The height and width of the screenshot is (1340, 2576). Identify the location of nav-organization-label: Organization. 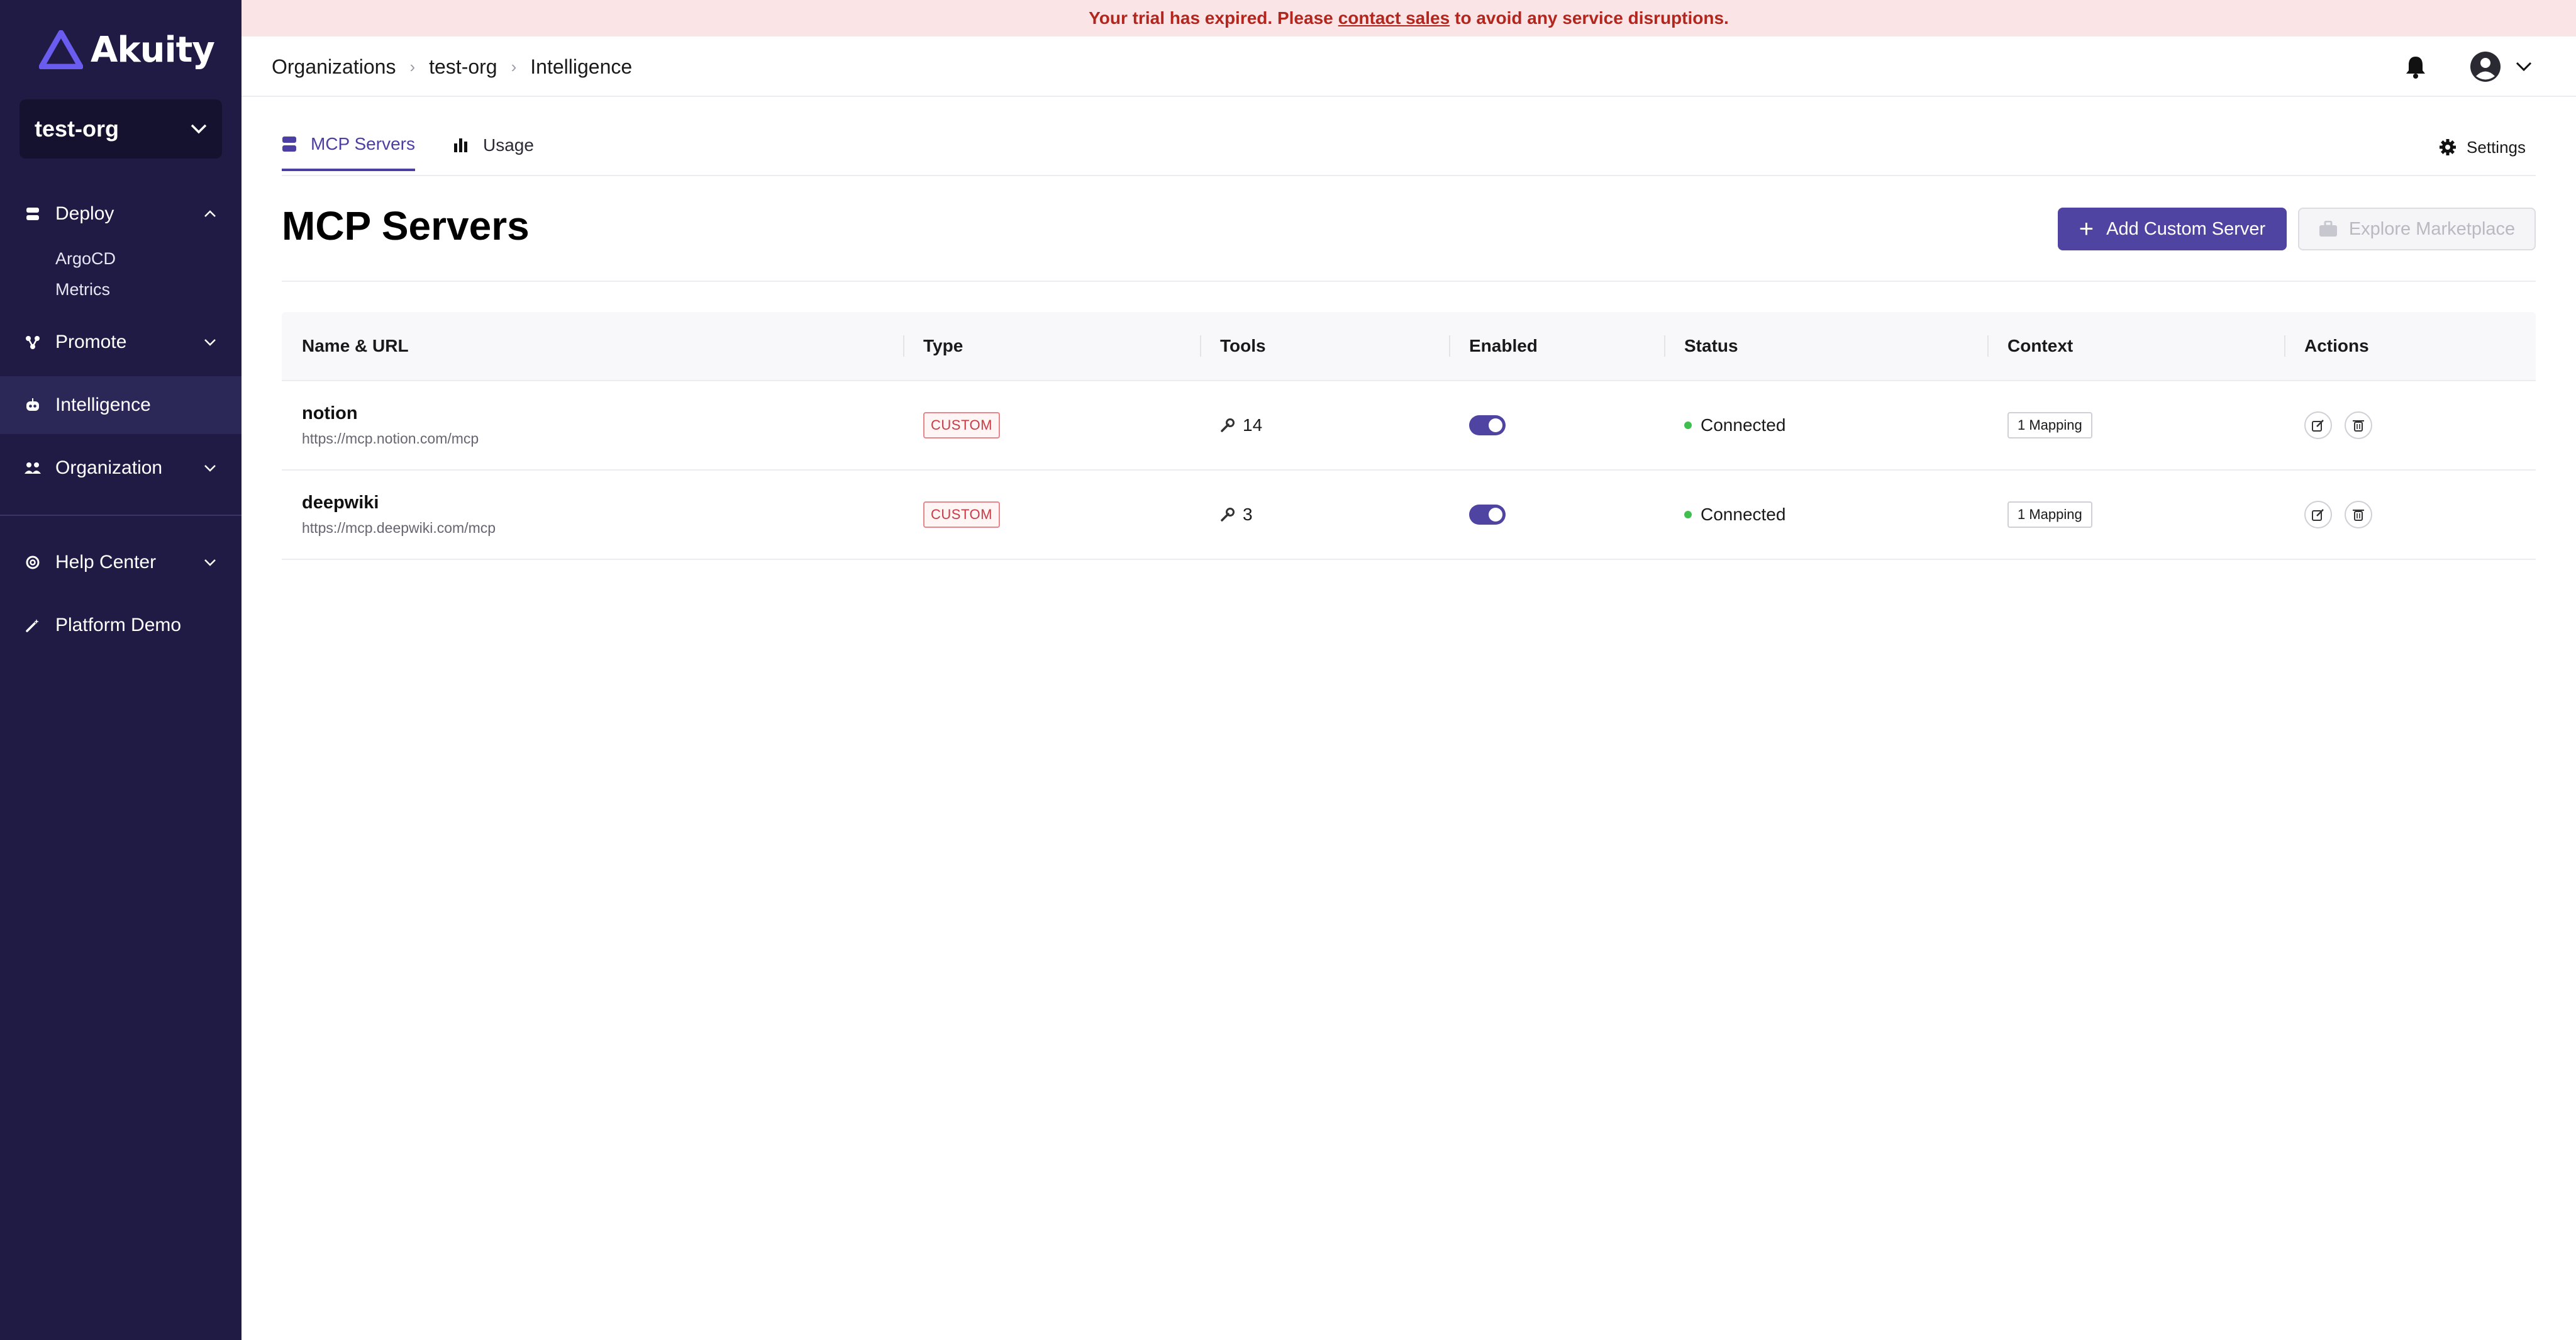
(109, 467).